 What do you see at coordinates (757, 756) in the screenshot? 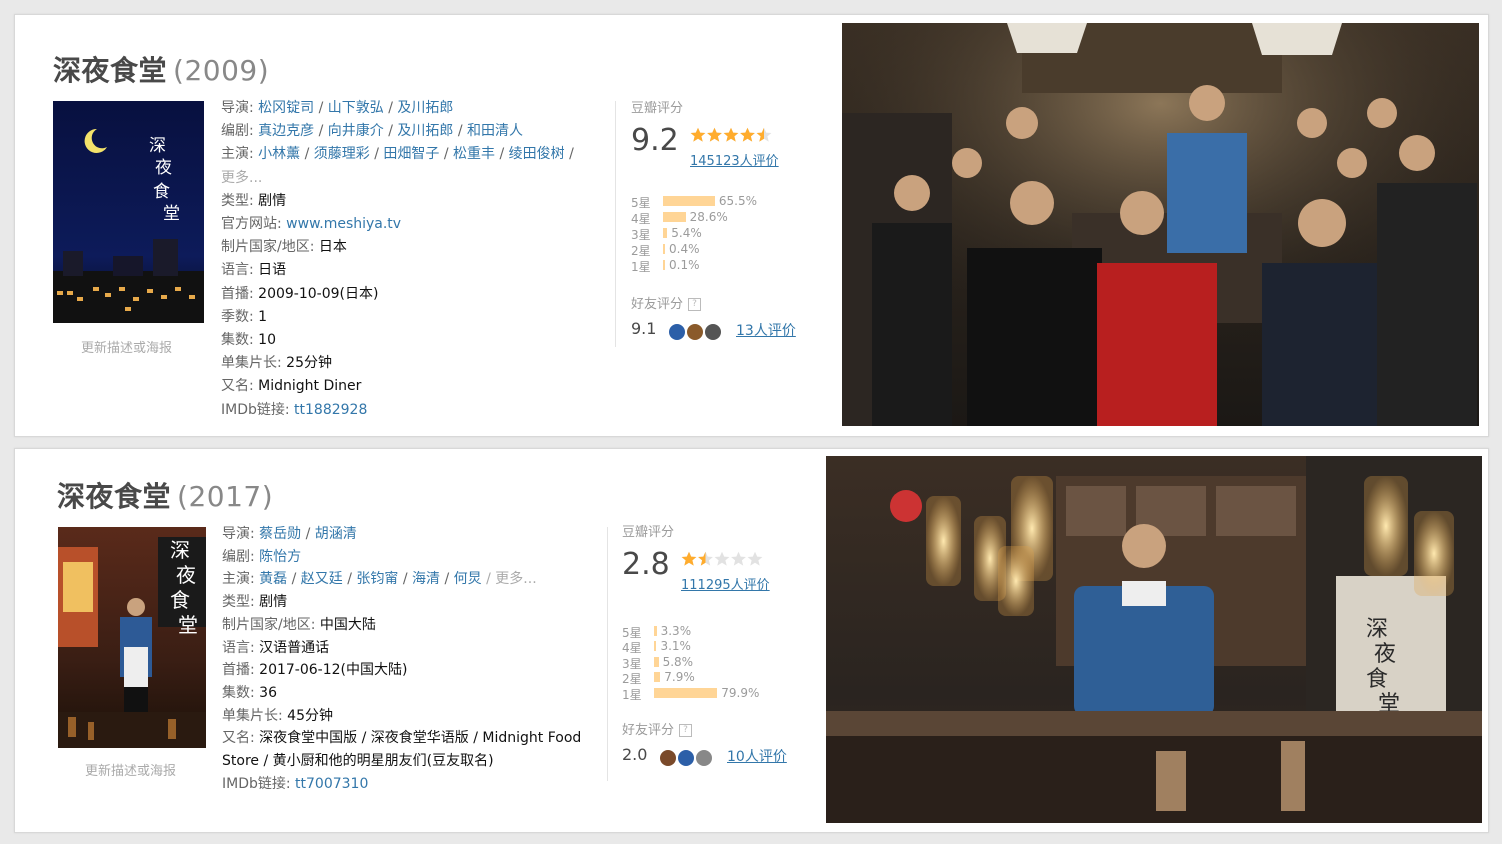
I see `friend-count-link: 10人评价` at bounding box center [757, 756].